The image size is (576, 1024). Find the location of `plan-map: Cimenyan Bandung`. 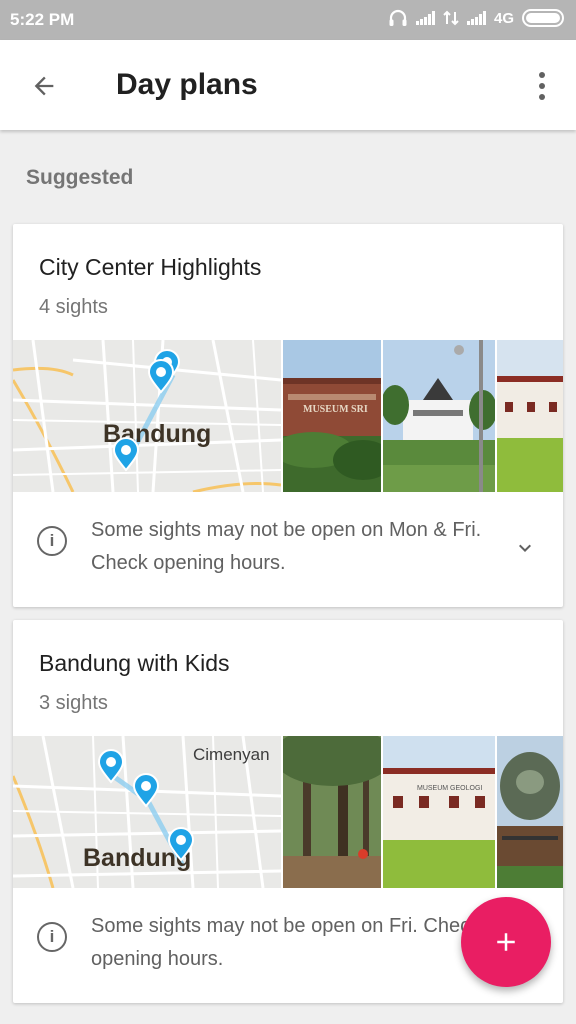

plan-map: Cimenyan Bandung is located at coordinates (147, 812).